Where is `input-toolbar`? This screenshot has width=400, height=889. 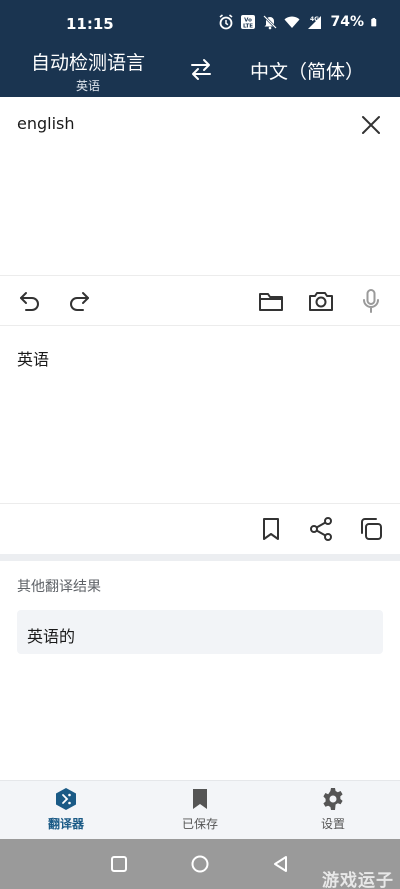 input-toolbar is located at coordinates (200, 301).